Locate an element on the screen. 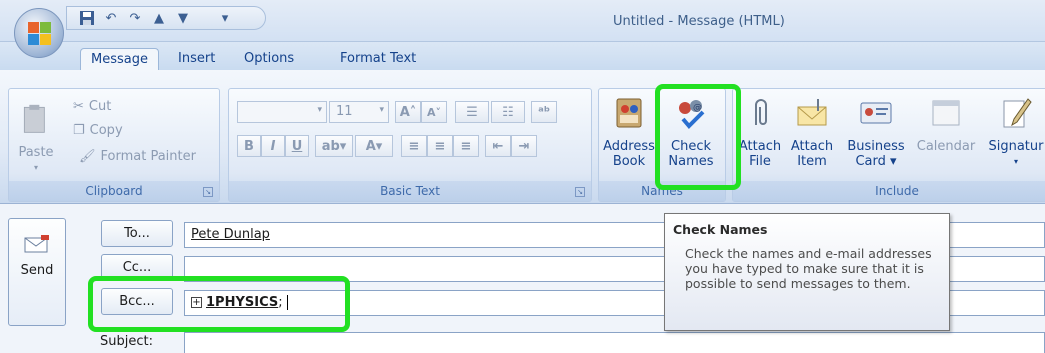  tab-message: Message is located at coordinates (119, 59).